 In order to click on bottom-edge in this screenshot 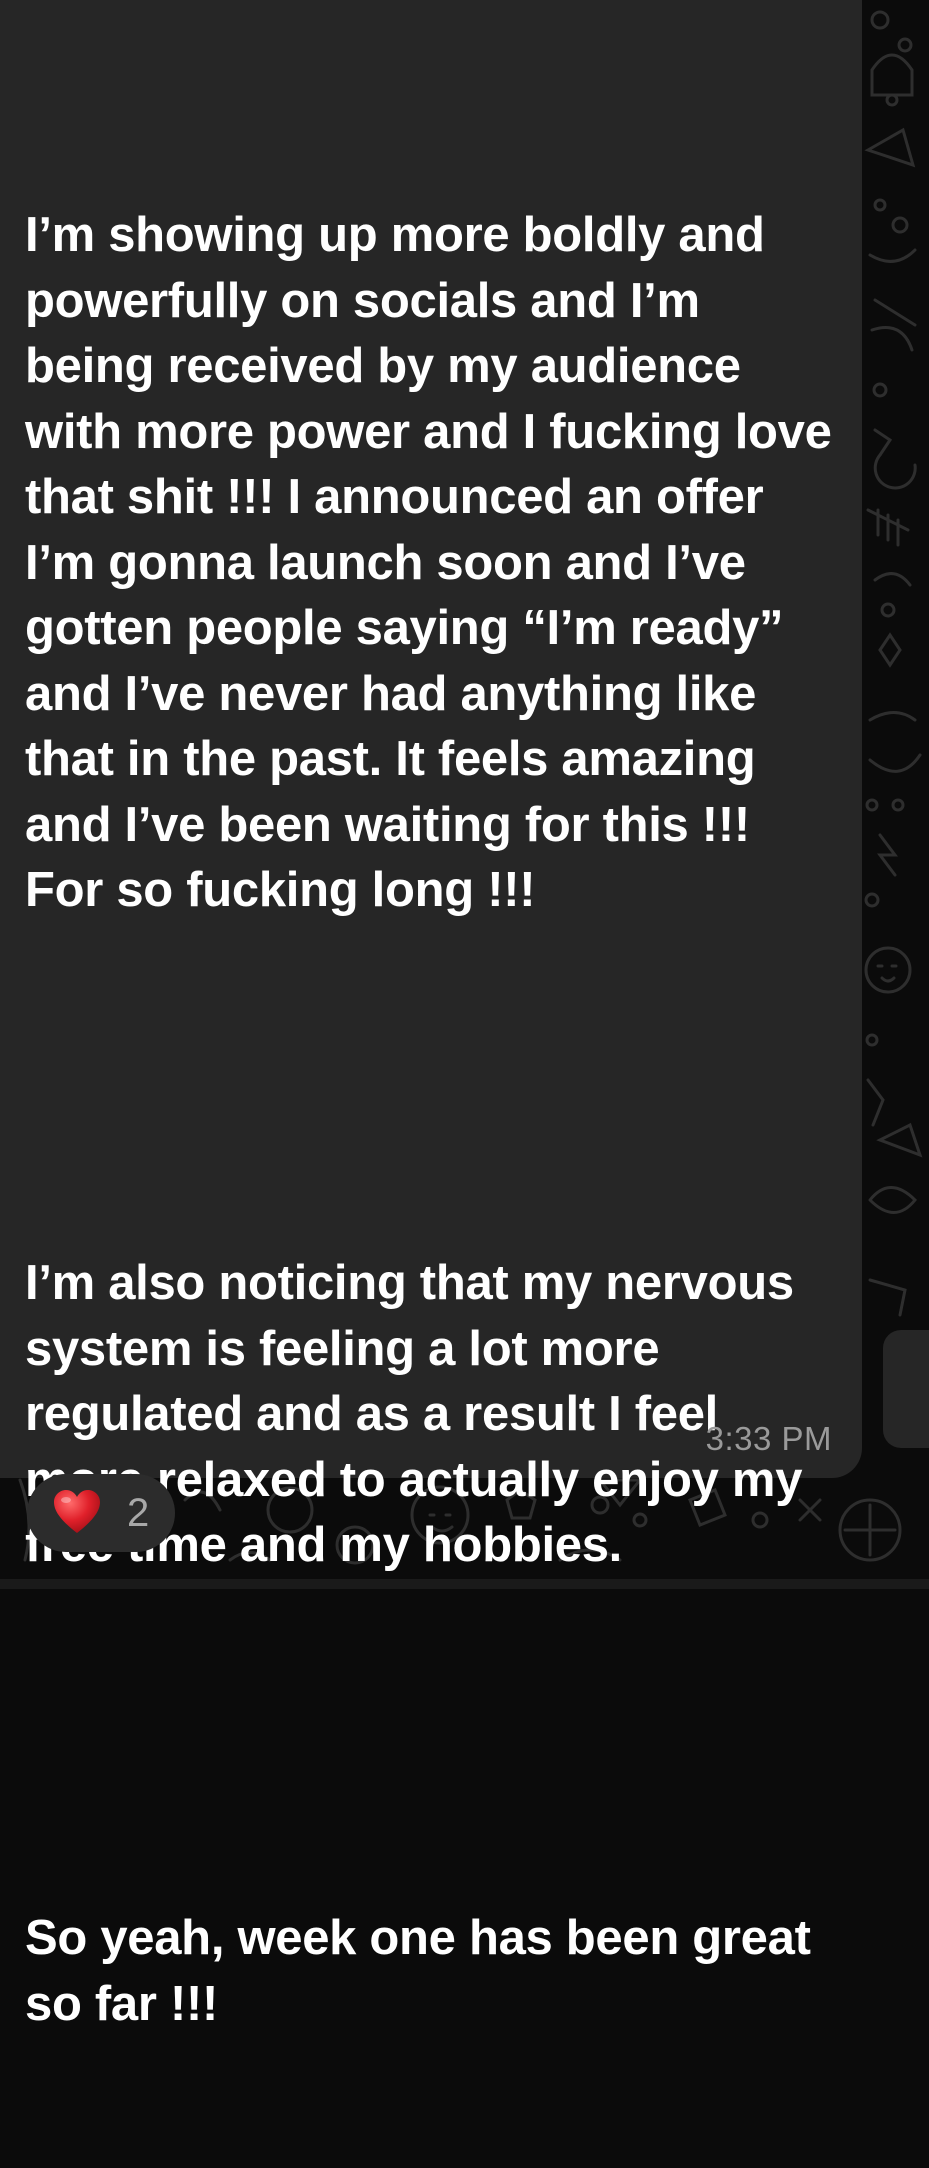, I will do `click(464, 1584)`.